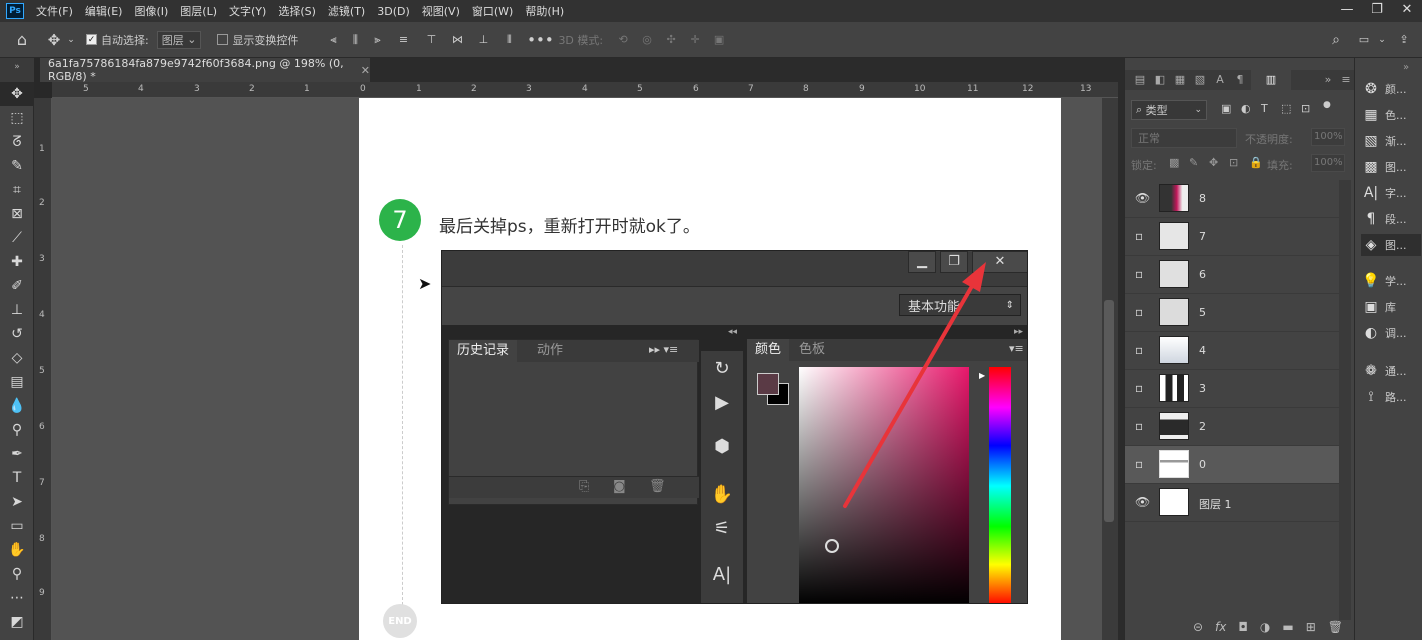 Image resolution: width=1422 pixels, height=640 pixels. What do you see at coordinates (1364, 39) in the screenshot?
I see `workspace-icon: ▭` at bounding box center [1364, 39].